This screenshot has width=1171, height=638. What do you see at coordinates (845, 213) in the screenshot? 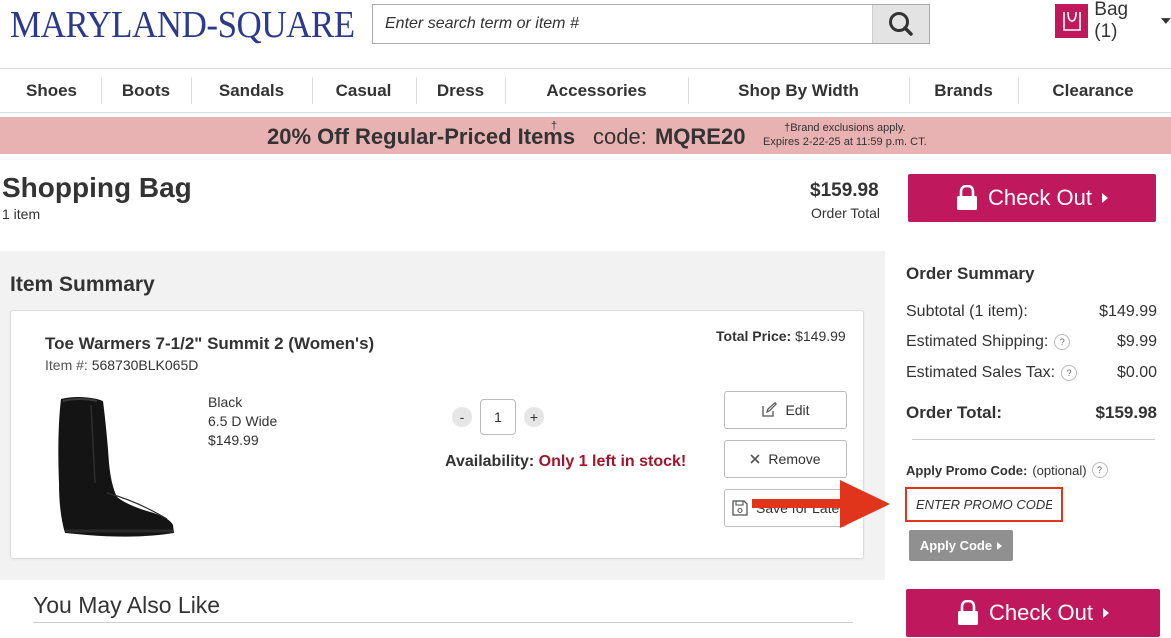
I see `header-order-total-label: Order Total` at bounding box center [845, 213].